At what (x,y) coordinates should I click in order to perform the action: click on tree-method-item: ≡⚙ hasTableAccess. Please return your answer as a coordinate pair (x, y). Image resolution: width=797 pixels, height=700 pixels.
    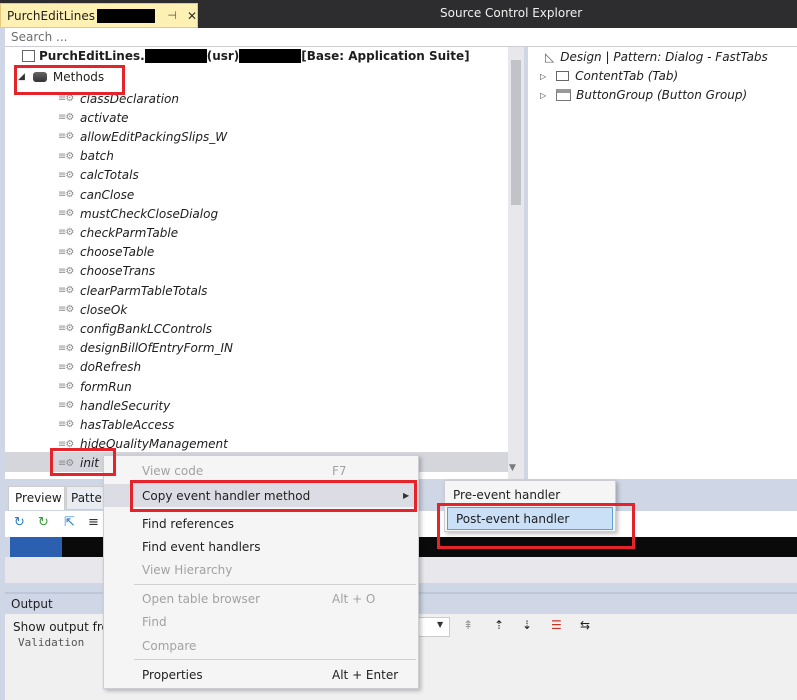
    Looking at the image, I should click on (116, 424).